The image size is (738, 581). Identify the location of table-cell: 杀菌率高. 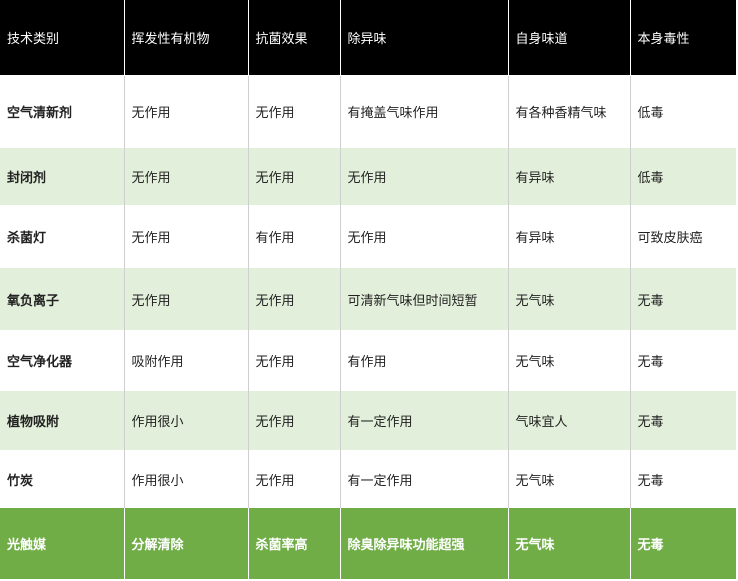
(294, 543).